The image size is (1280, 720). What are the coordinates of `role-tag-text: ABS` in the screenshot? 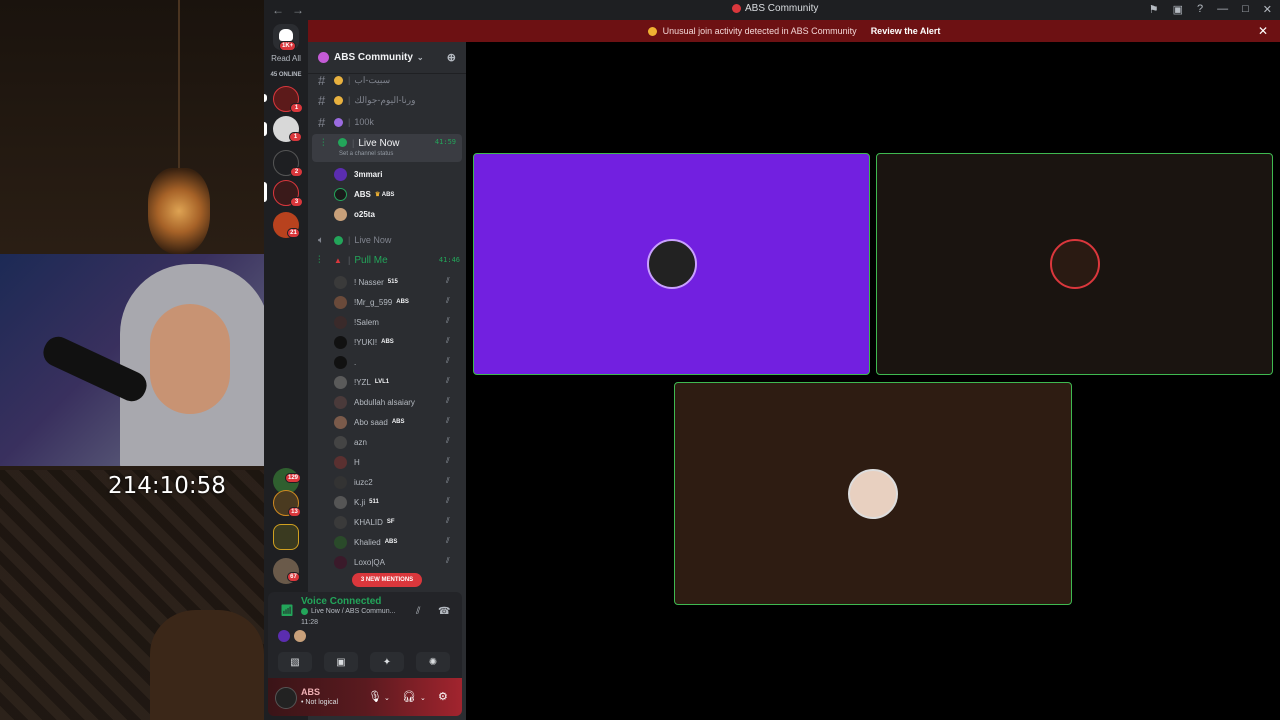 It's located at (391, 542).